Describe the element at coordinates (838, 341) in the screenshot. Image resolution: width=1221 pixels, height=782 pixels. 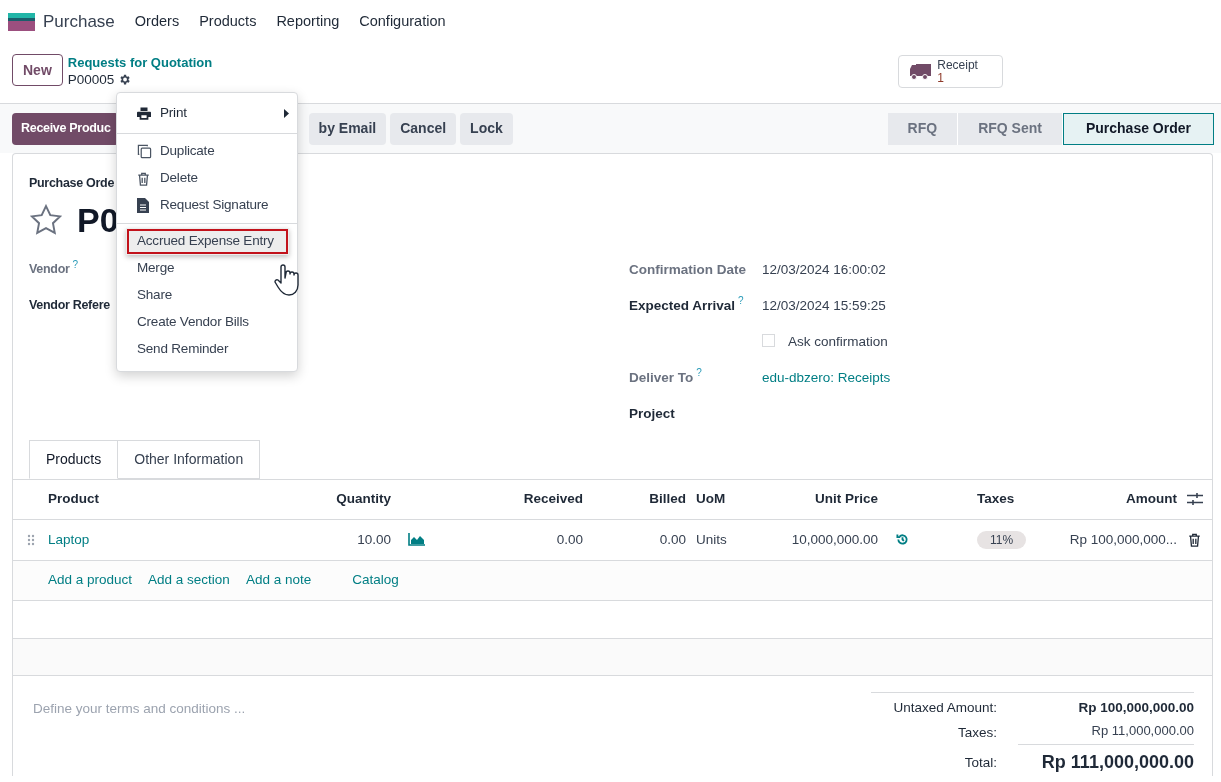
I see `checkbox-label: Ask confirmation` at that location.